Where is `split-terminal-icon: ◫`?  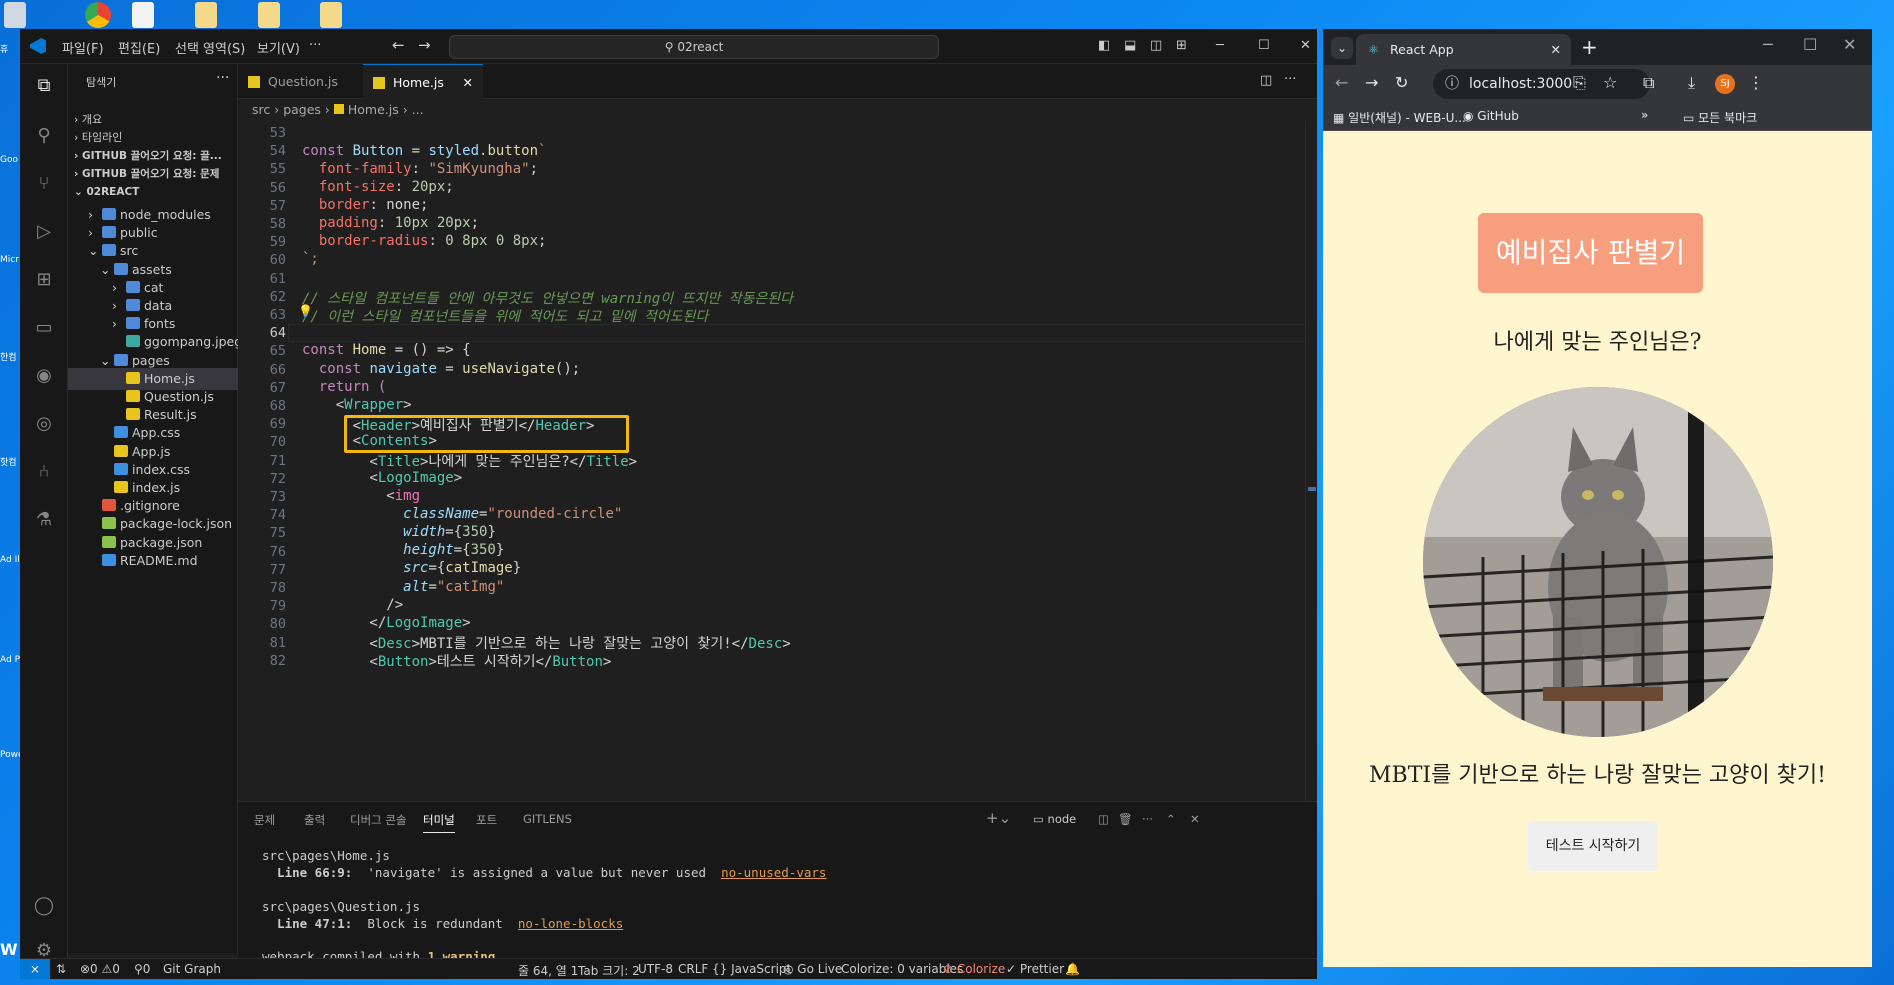 split-terminal-icon: ◫ is located at coordinates (1103, 819).